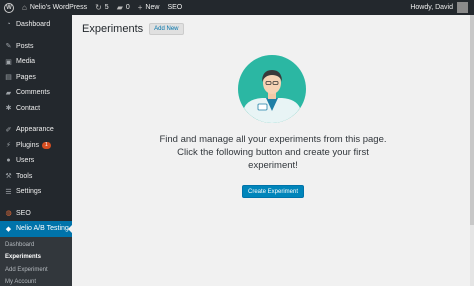 The image size is (474, 286). Describe the element at coordinates (8, 25) in the screenshot. I see `dashboard-icon: ◔` at that location.